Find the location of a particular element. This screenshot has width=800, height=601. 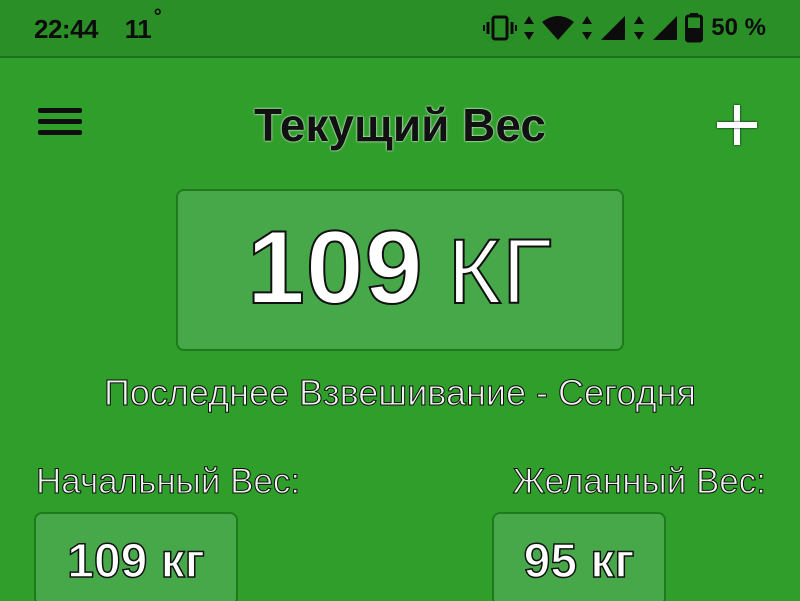

start-weight-card: 109 кг is located at coordinates (136, 556).